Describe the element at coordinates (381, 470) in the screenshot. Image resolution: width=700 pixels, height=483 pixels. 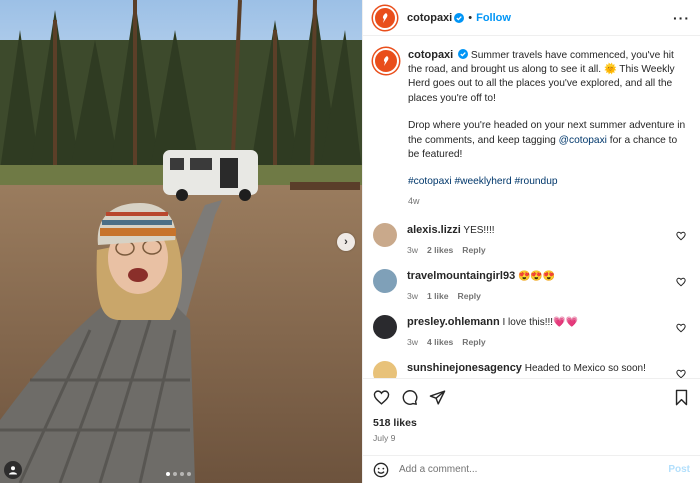
I see `emoji-icon` at that location.